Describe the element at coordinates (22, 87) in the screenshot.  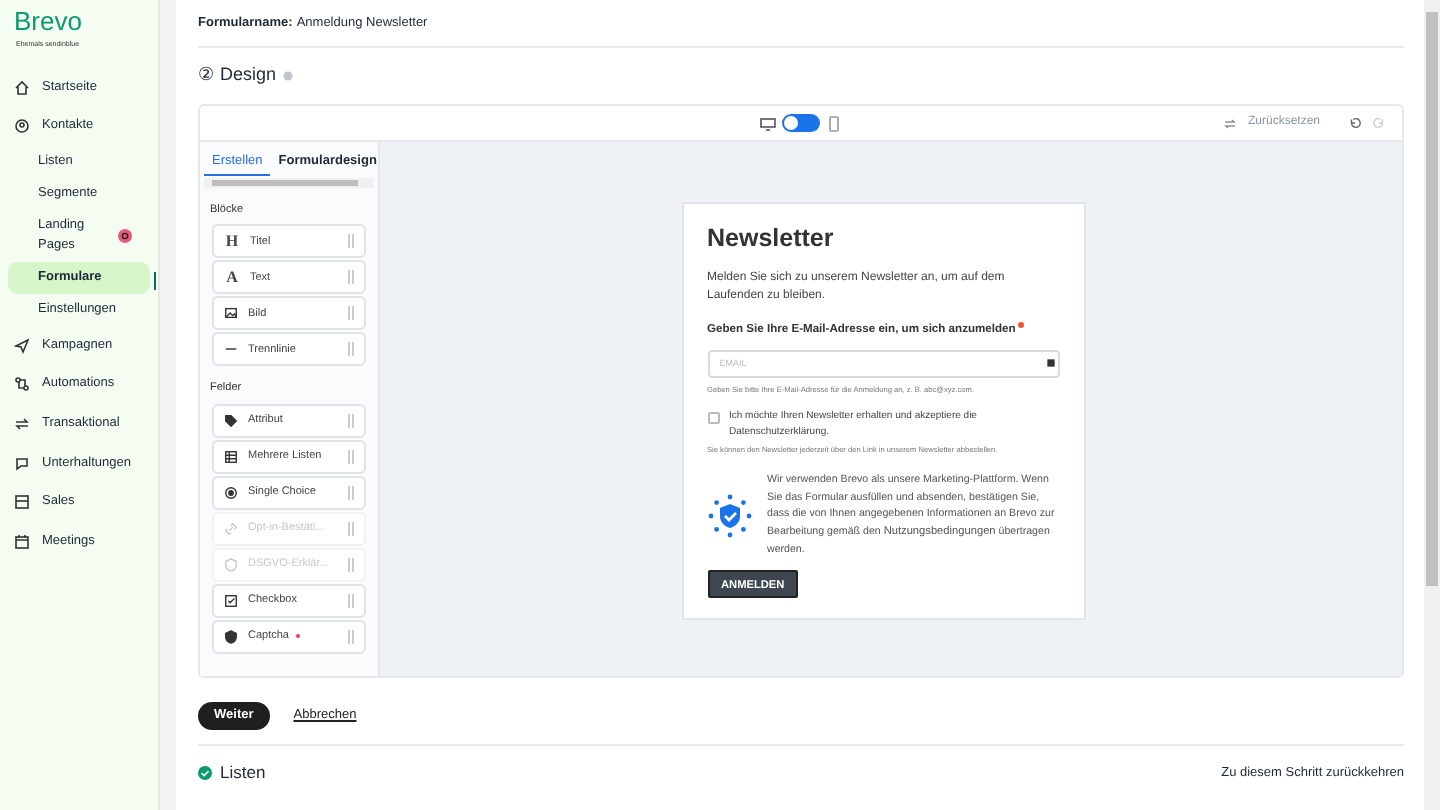
I see `home-icon` at that location.